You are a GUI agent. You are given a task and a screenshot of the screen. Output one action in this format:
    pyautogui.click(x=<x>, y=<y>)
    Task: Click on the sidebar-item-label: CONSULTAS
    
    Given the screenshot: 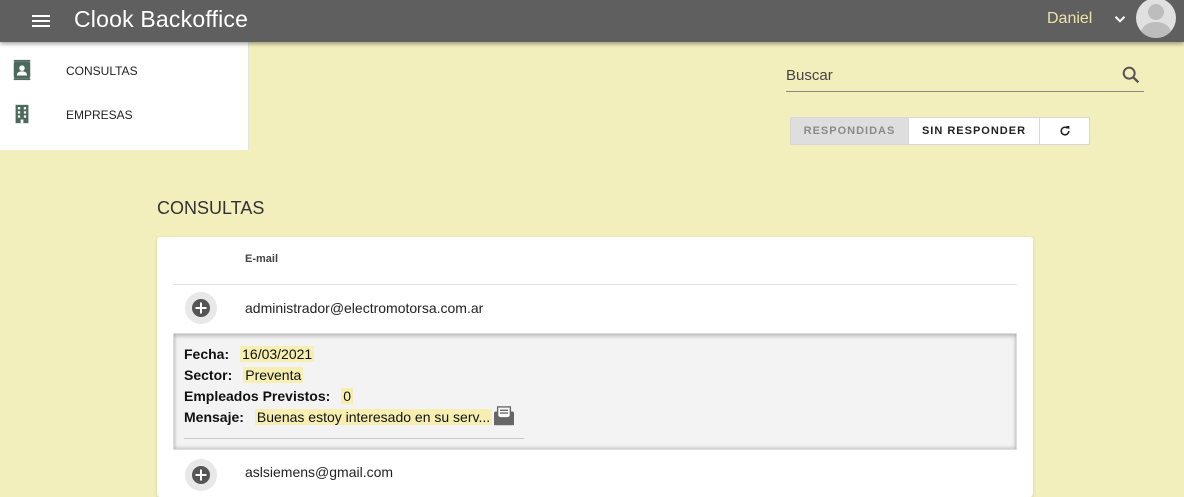 What is the action you would take?
    pyautogui.click(x=102, y=71)
    